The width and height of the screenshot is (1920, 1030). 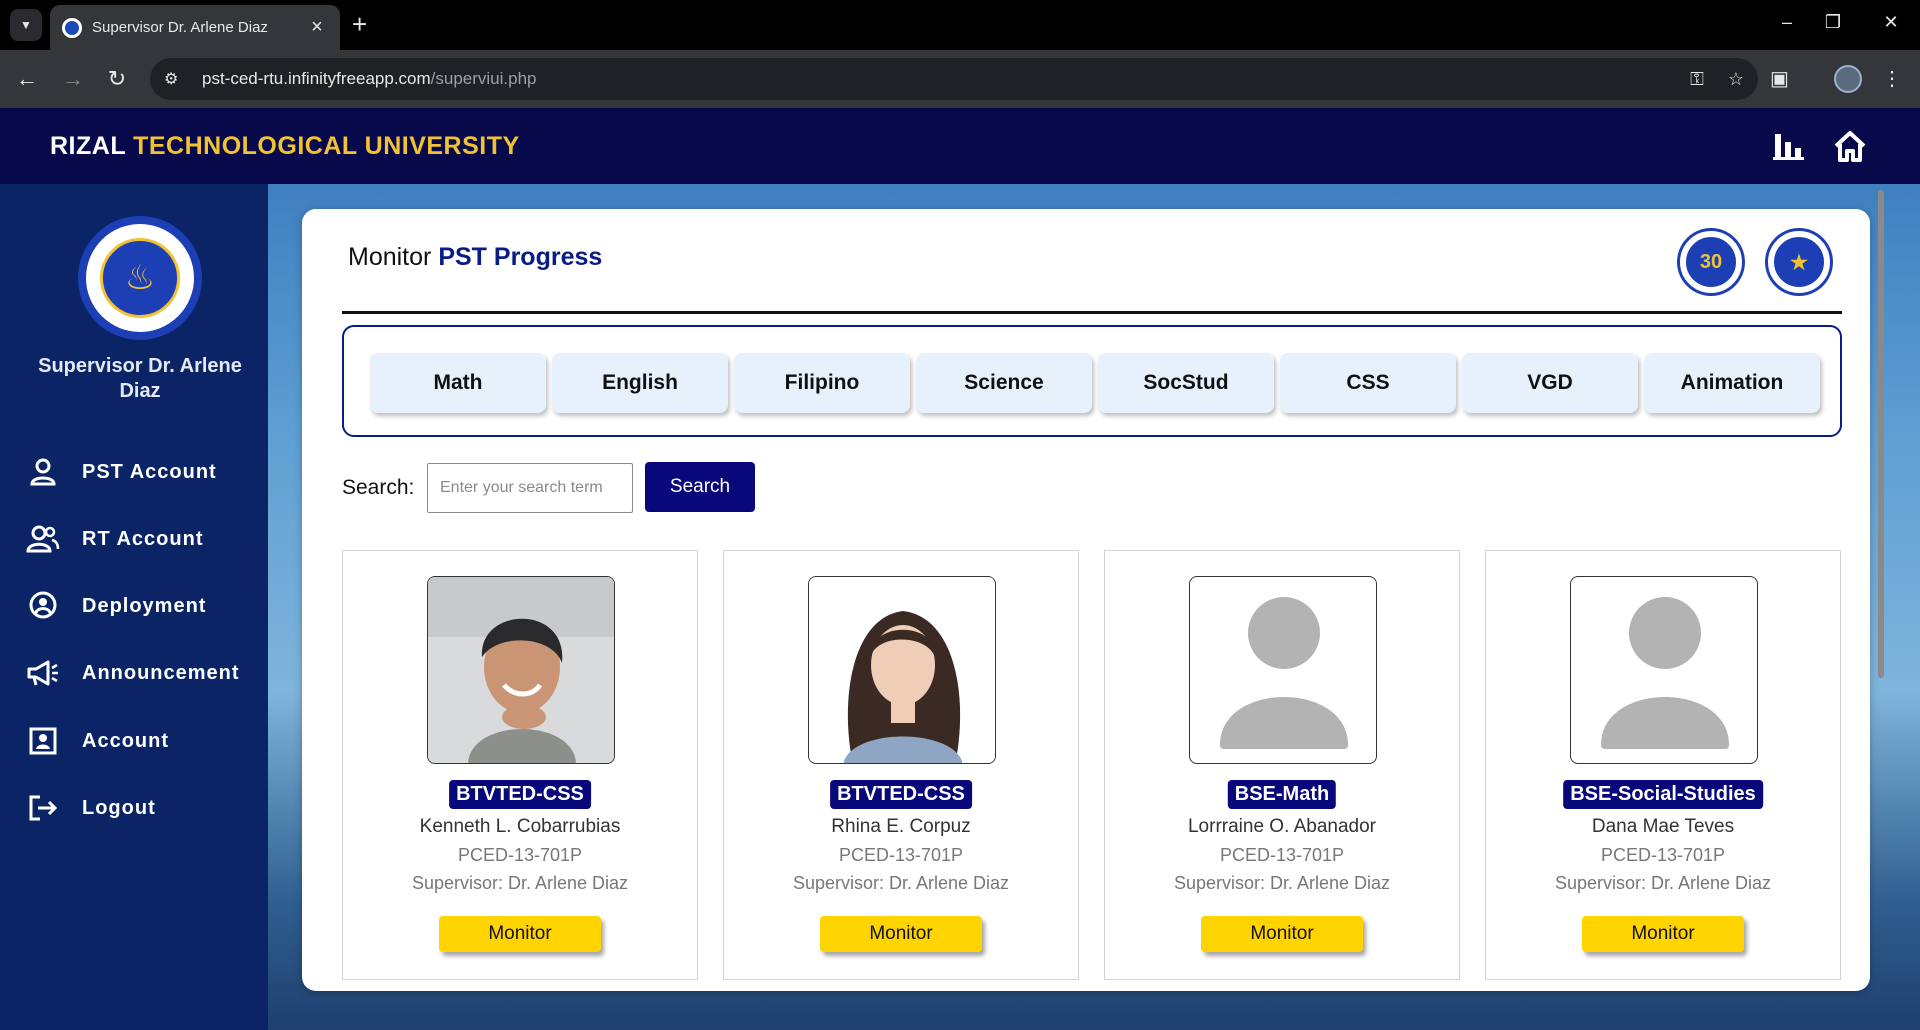 I want to click on new-tab-button: +, so click(x=359, y=24).